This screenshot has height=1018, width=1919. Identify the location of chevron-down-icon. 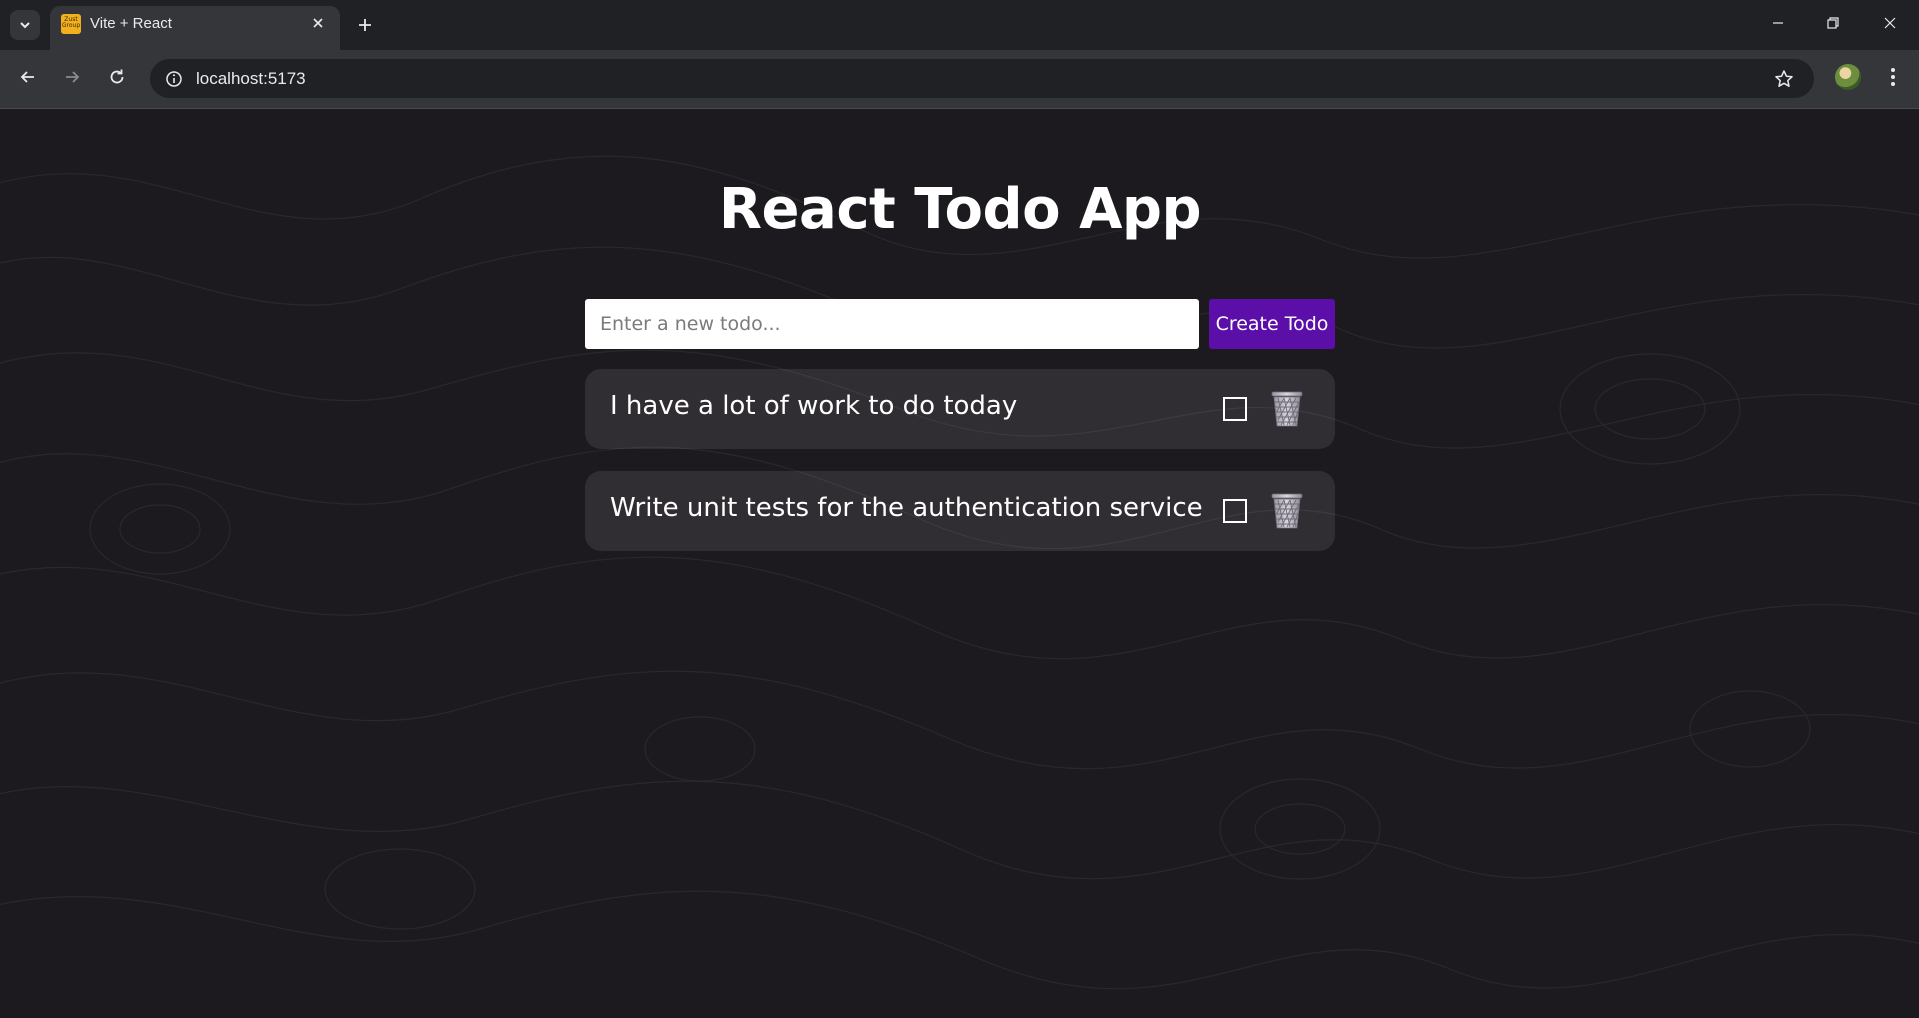
(25, 25).